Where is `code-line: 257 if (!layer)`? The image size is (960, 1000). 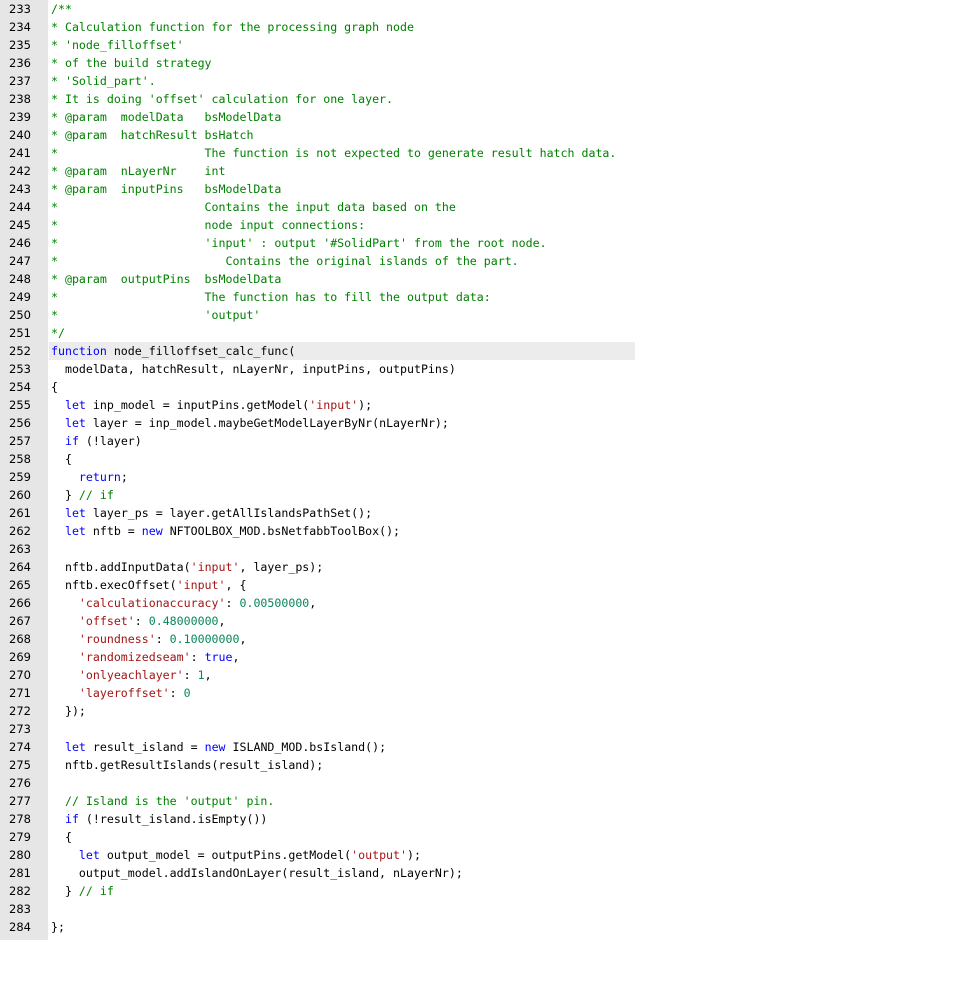
code-line: 257 if (!layer) is located at coordinates (480, 441).